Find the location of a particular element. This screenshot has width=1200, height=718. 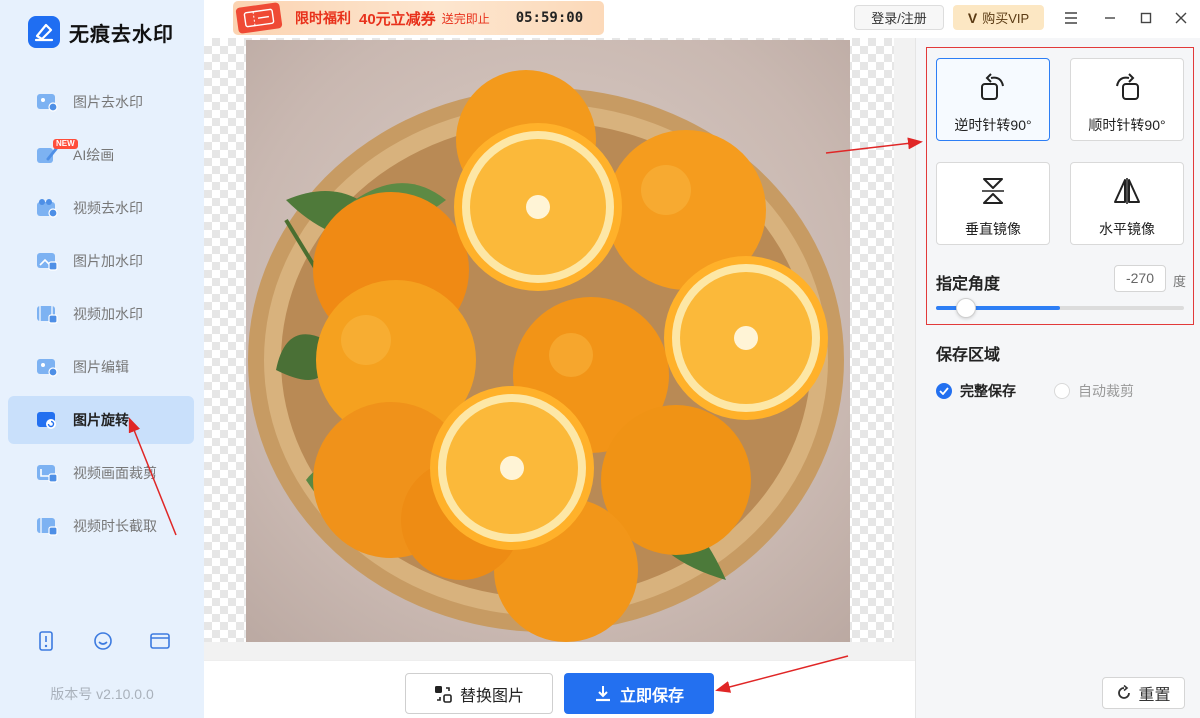

flip-vertical-button: 垂直镜像 is located at coordinates (993, 203).